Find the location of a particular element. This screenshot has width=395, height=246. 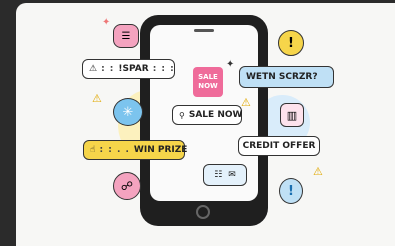

win-prize-bubble: ☝ : : . . WIN PRIZE is located at coordinates (135, 150).